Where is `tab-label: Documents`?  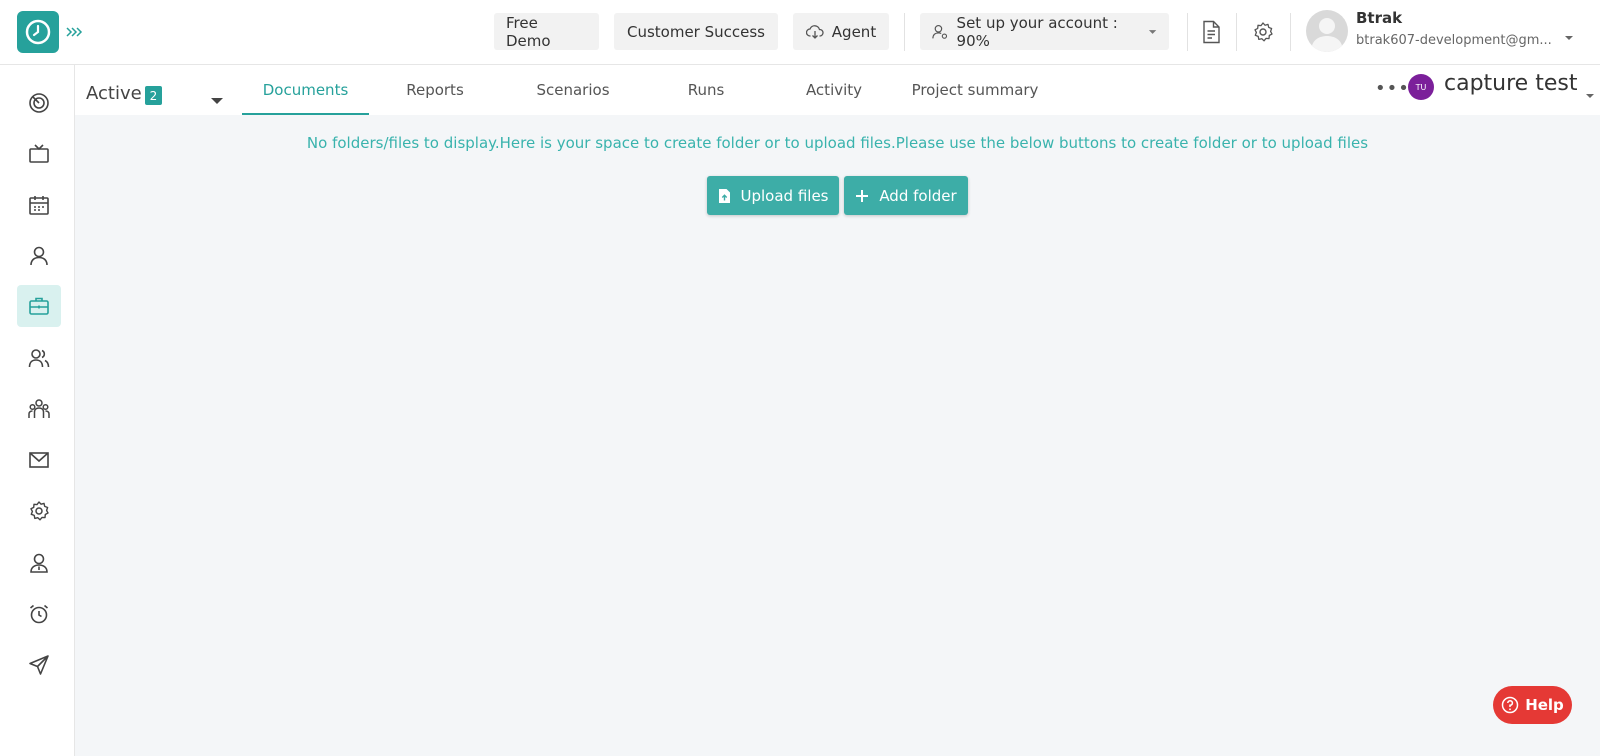 tab-label: Documents is located at coordinates (305, 90).